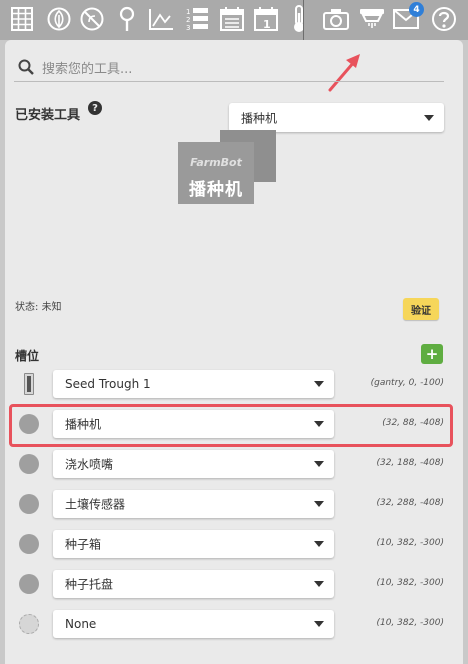  Describe the element at coordinates (216, 190) in the screenshot. I see `tool-image-label: 播种机` at that location.